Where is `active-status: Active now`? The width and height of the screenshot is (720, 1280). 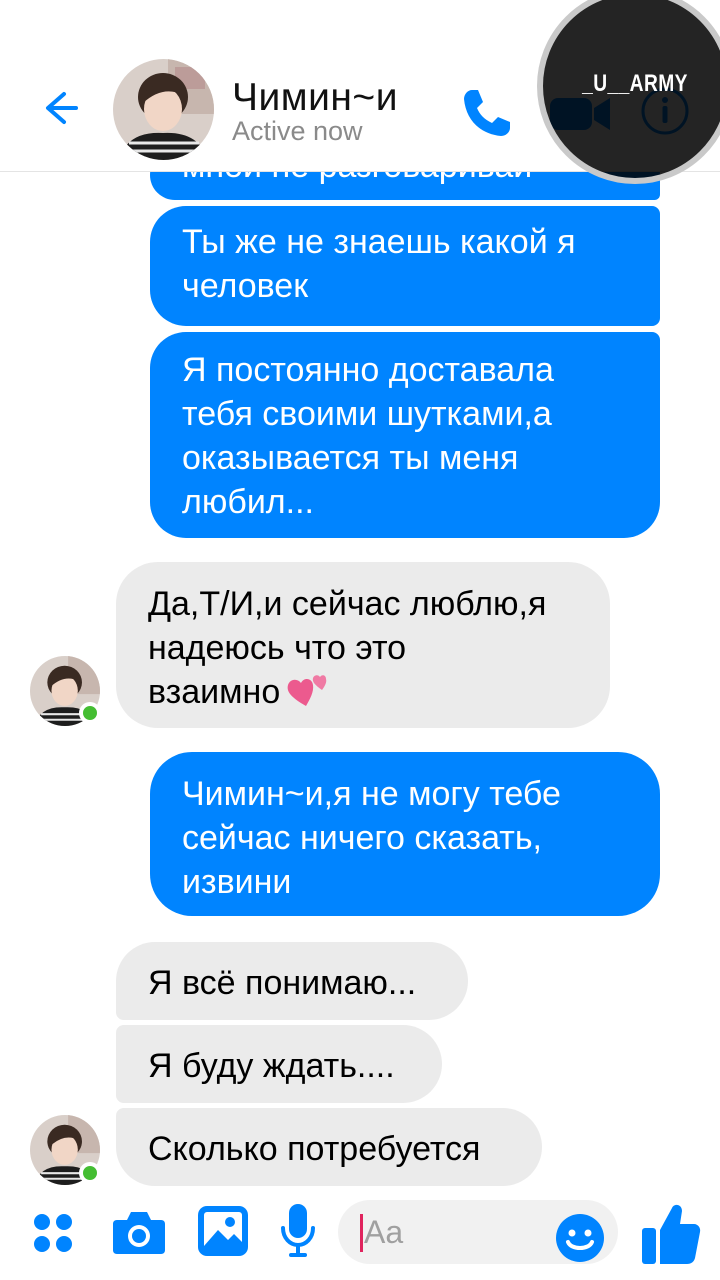
active-status: Active now is located at coordinates (297, 131).